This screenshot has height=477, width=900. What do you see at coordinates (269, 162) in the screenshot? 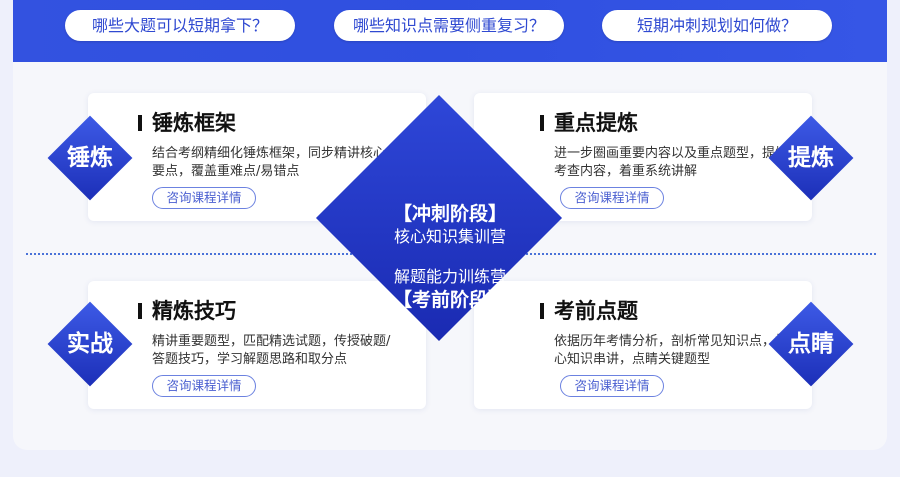
I see `card-description: 结合考纲精细化锤炼框架，同步精讲核心要点，覆盖重难点/易错点` at bounding box center [269, 162].